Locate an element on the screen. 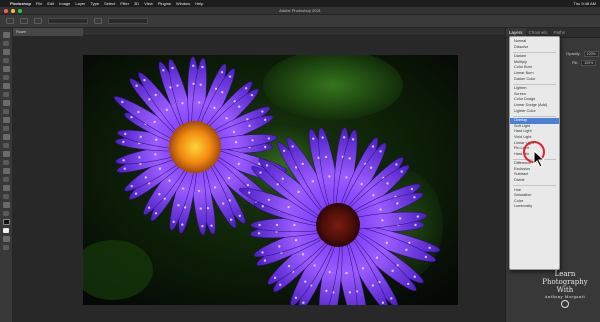  menu-window: Window is located at coordinates (183, 3).